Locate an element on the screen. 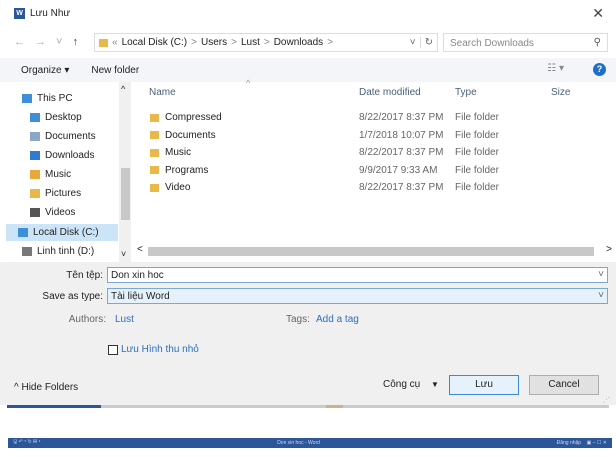 The width and height of the screenshot is (616, 457). word-background-strip is located at coordinates (355, 406).